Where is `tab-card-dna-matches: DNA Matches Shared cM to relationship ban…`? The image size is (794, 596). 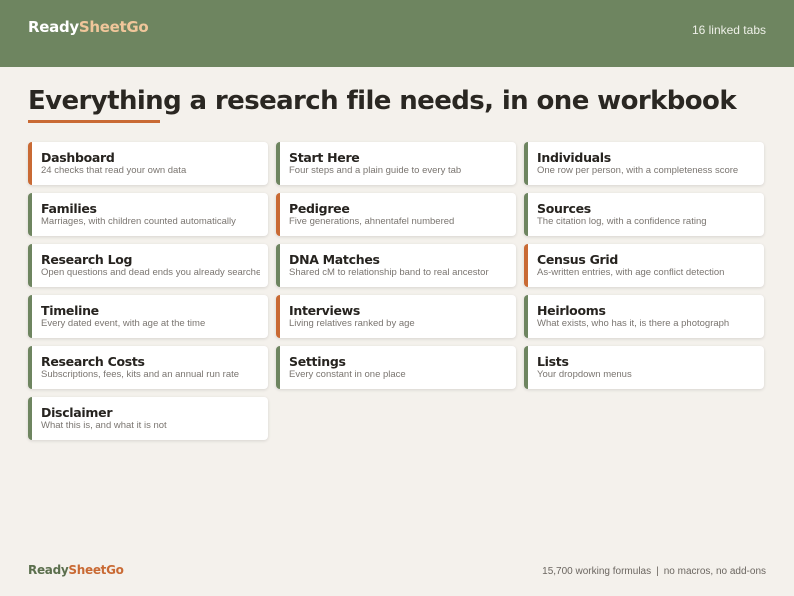
tab-card-dna-matches: DNA Matches Shared cM to relationship ban… is located at coordinates (396, 265).